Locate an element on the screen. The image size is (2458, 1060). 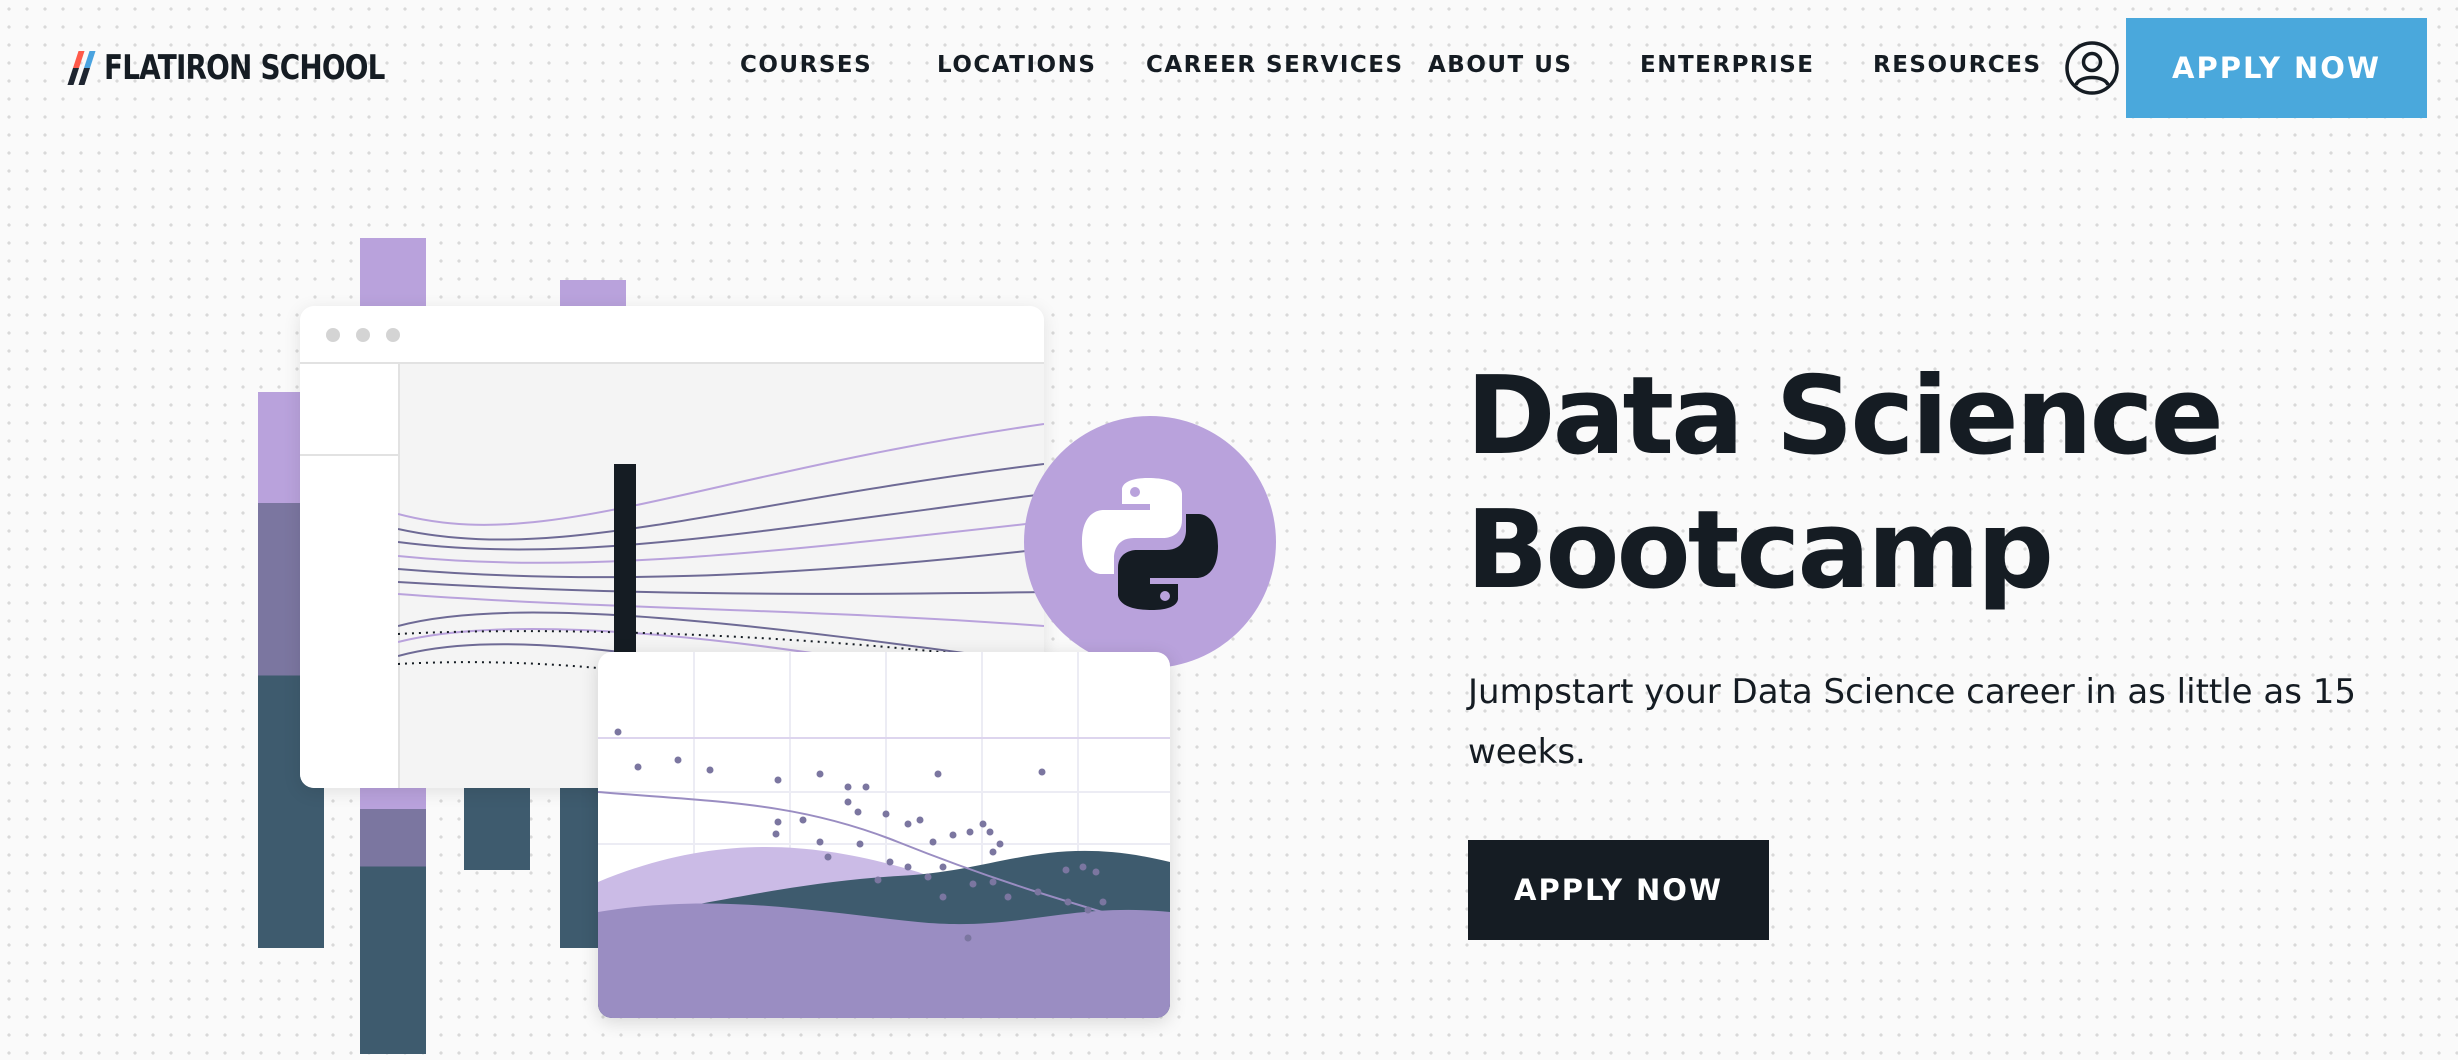
scatter-area-graphic is located at coordinates (884, 835).